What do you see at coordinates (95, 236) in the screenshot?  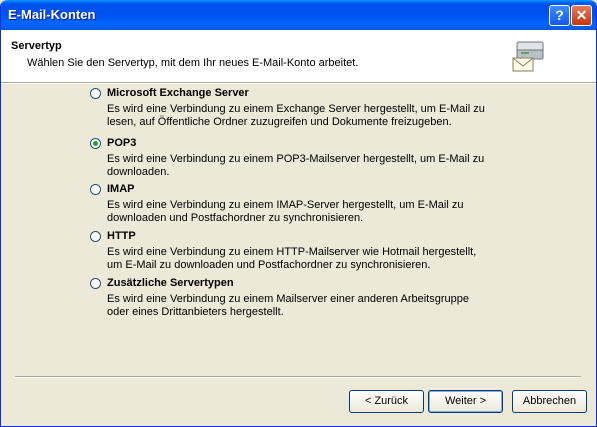 I see `radio-http` at bounding box center [95, 236].